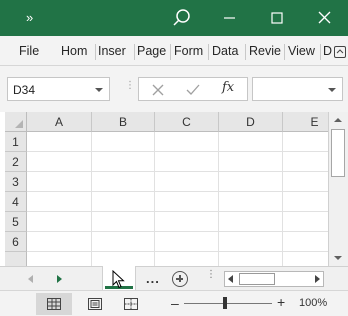 The width and height of the screenshot is (348, 316). I want to click on tab-data: Data, so click(225, 51).